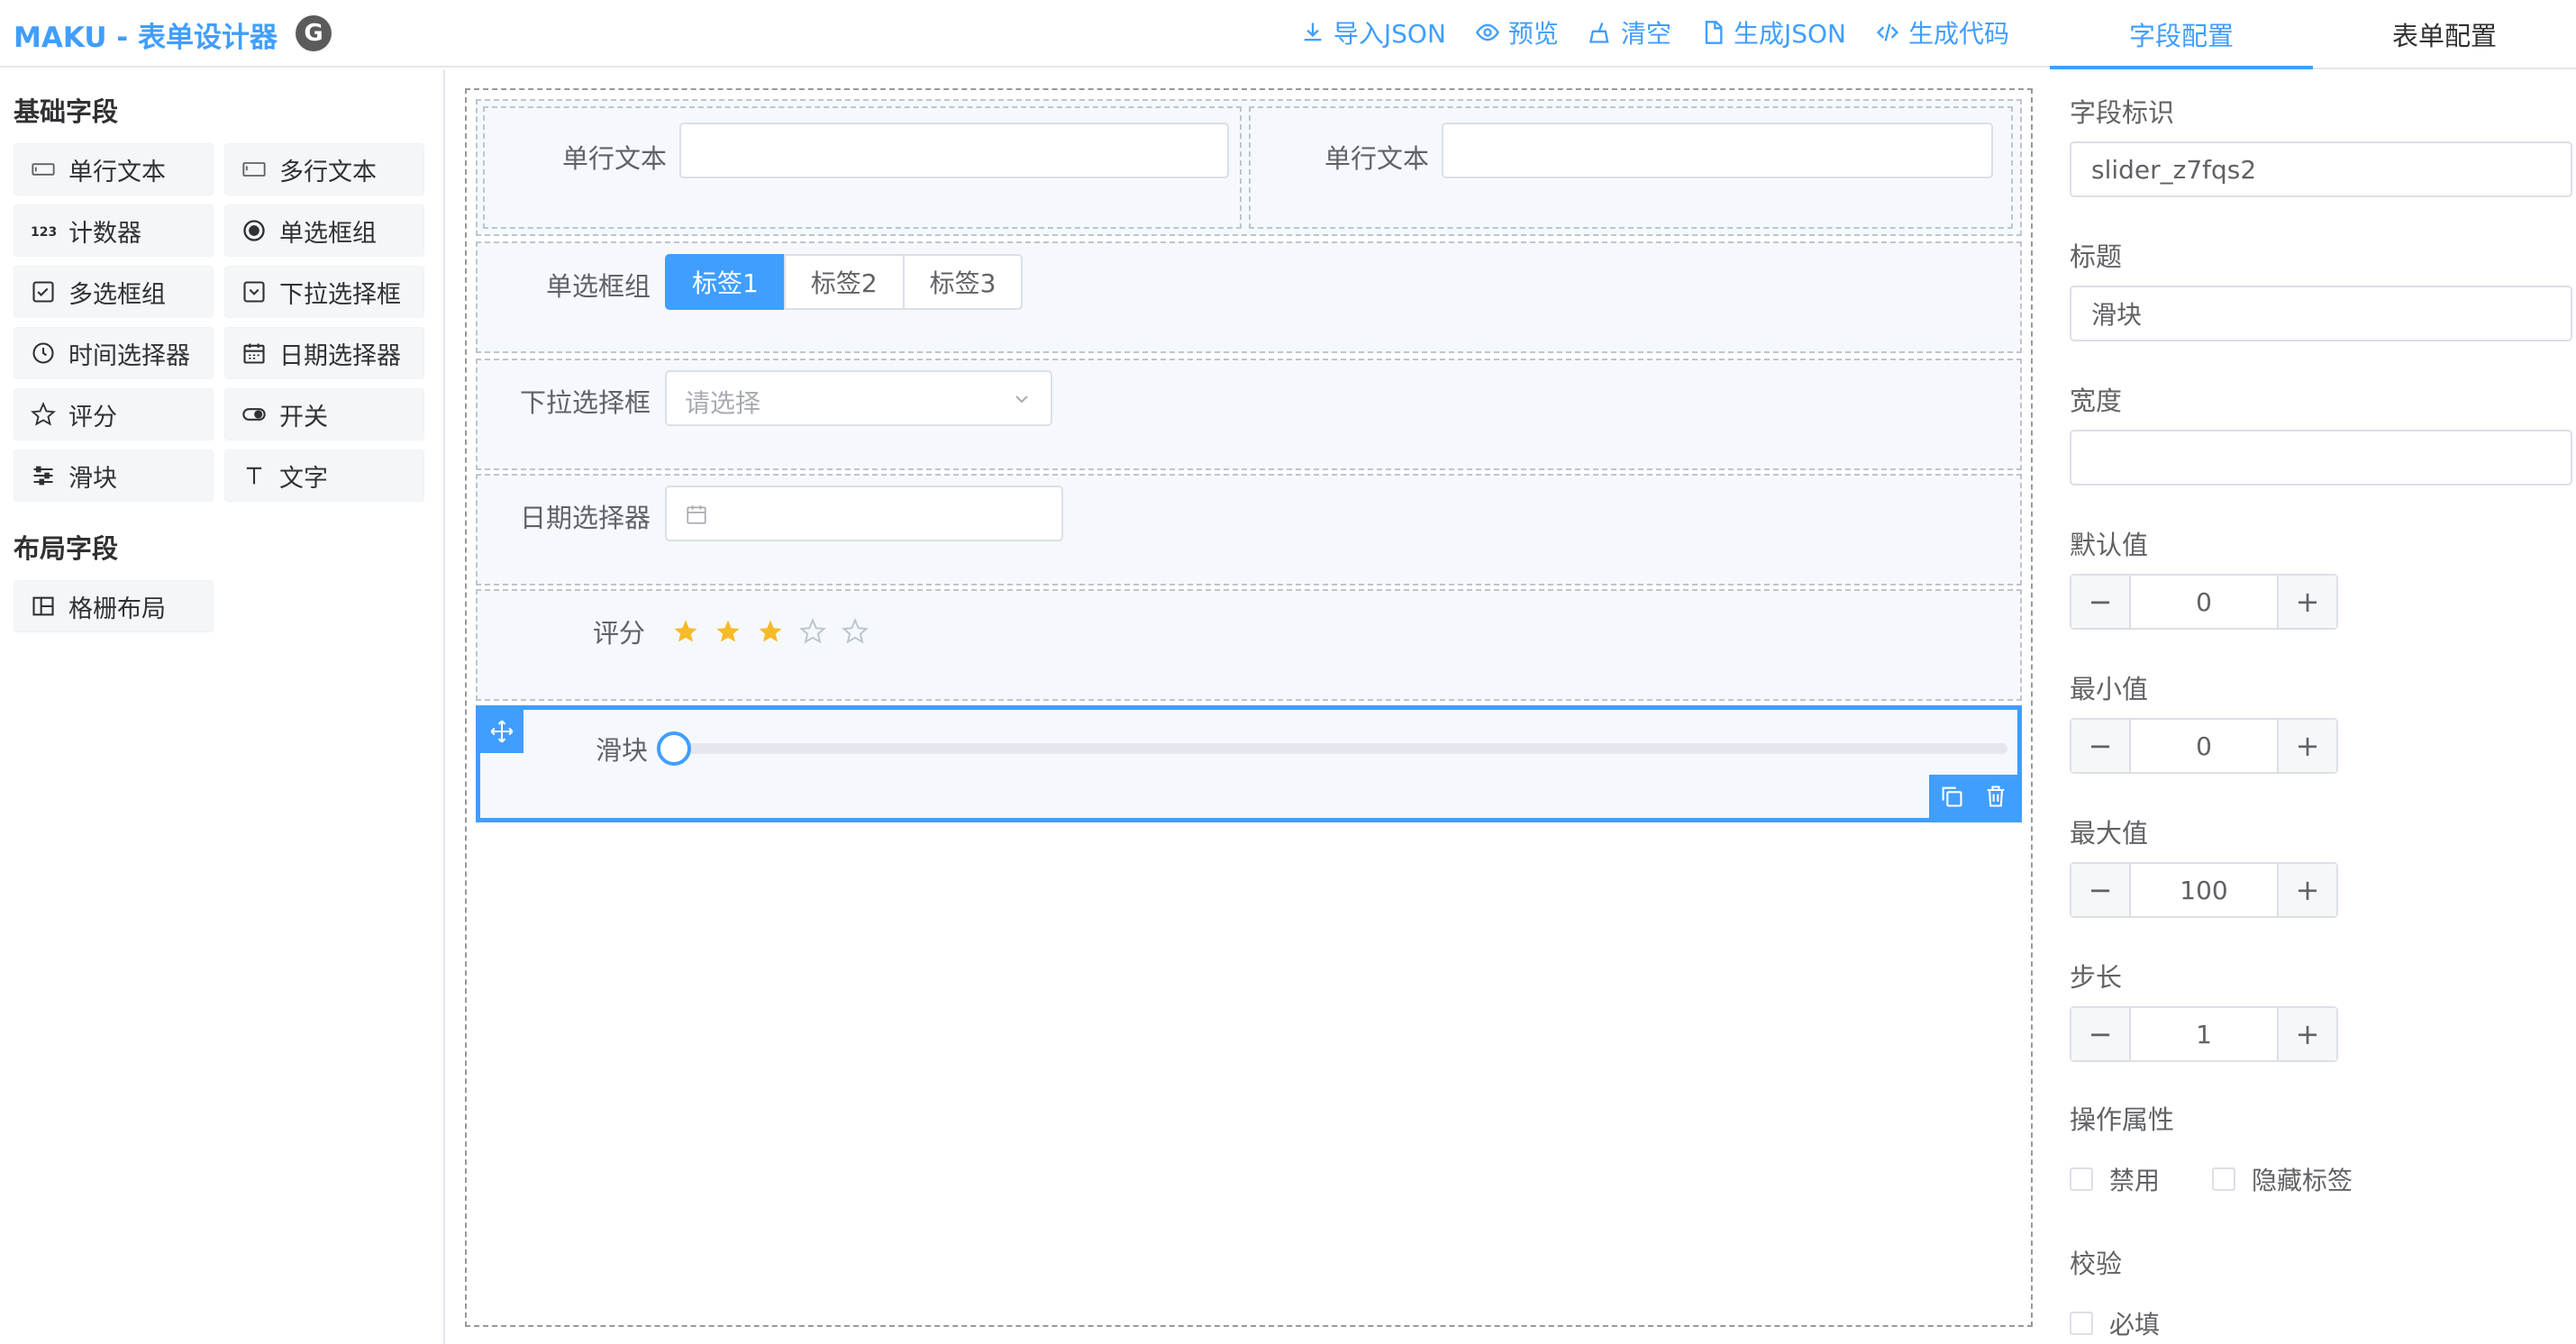  Describe the element at coordinates (1887, 32) in the screenshot. I see `code-icon` at that location.